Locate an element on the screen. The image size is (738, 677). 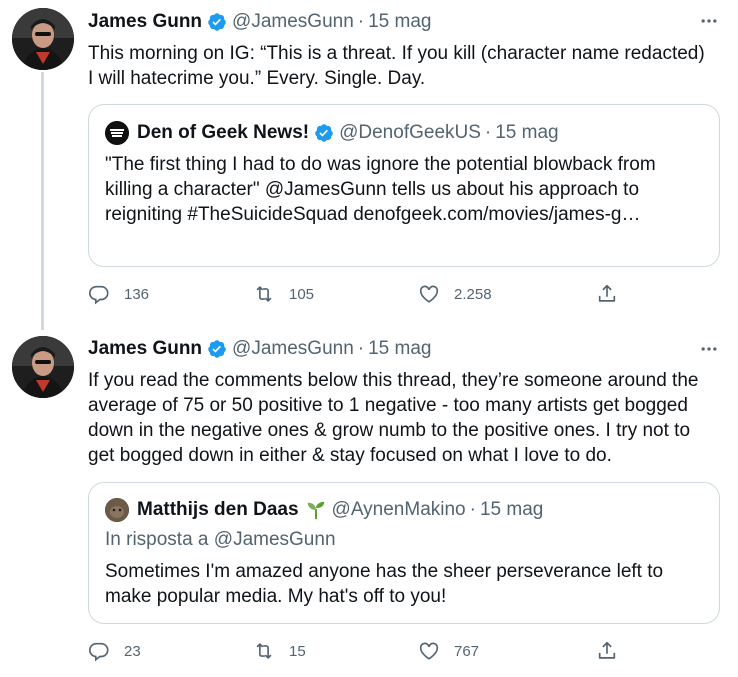
retweet-count: 105 is located at coordinates (302, 294).